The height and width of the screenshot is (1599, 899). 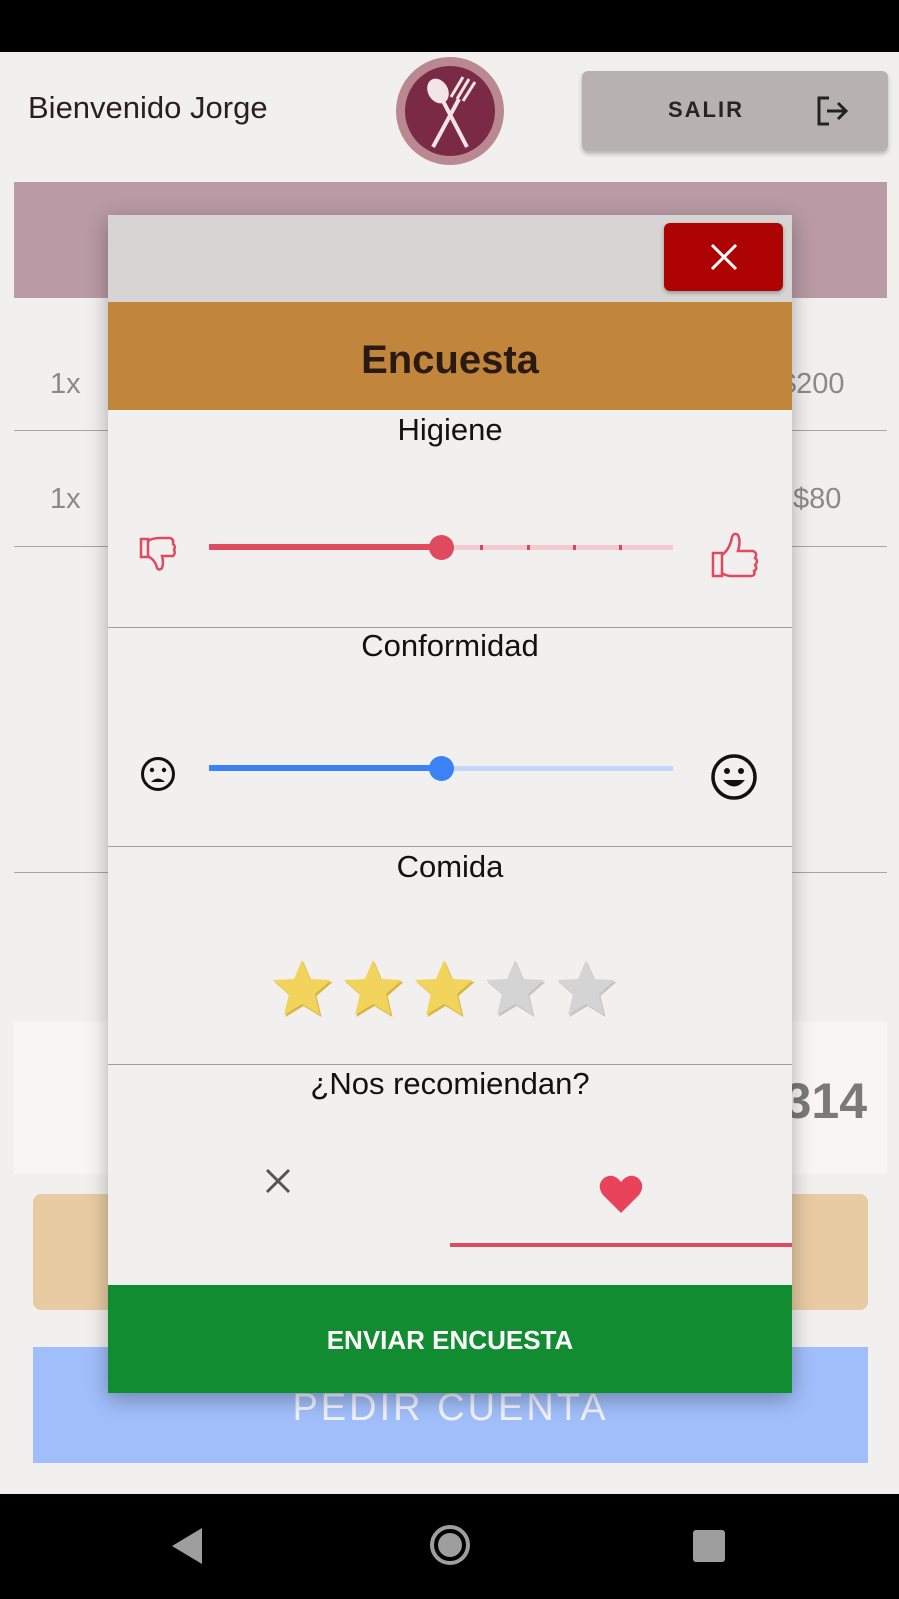 What do you see at coordinates (187, 1546) in the screenshot?
I see `back-icon` at bounding box center [187, 1546].